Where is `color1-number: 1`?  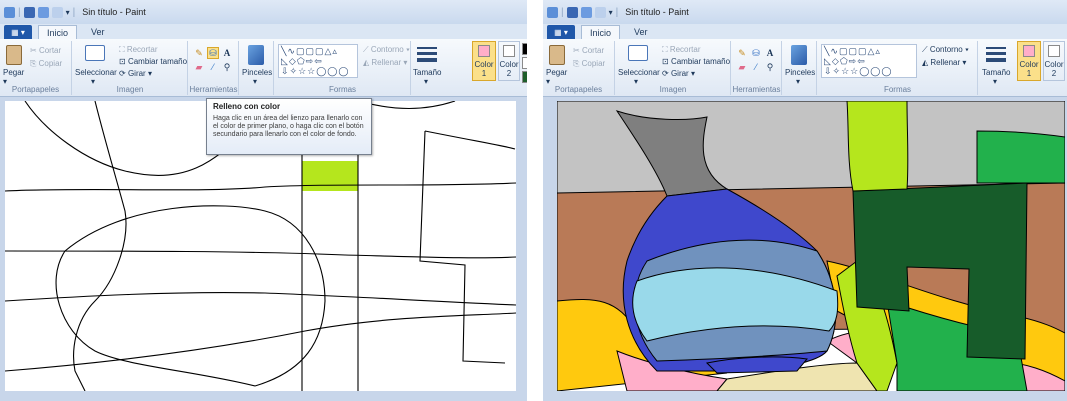
color1-number: 1 is located at coordinates (484, 73).